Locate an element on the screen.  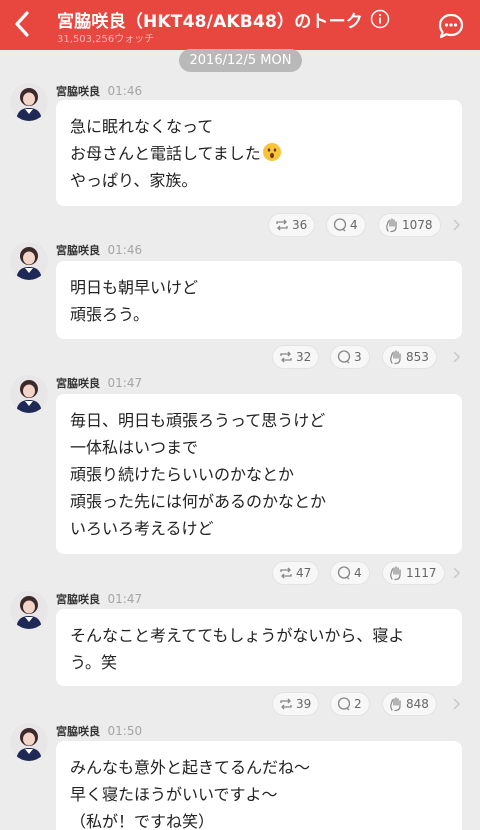
comment-button: 3 is located at coordinates (350, 357).